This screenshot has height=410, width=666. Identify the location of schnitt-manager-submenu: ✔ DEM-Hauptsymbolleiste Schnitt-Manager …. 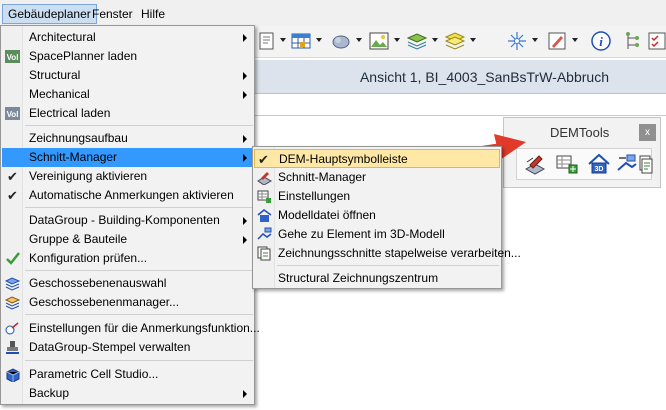
(386, 217).